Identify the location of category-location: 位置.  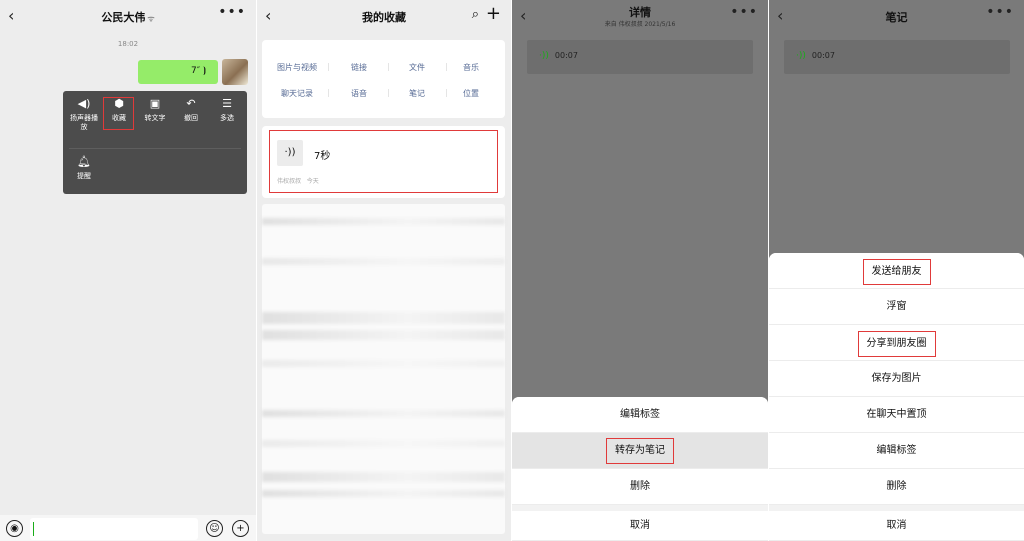
(471, 93).